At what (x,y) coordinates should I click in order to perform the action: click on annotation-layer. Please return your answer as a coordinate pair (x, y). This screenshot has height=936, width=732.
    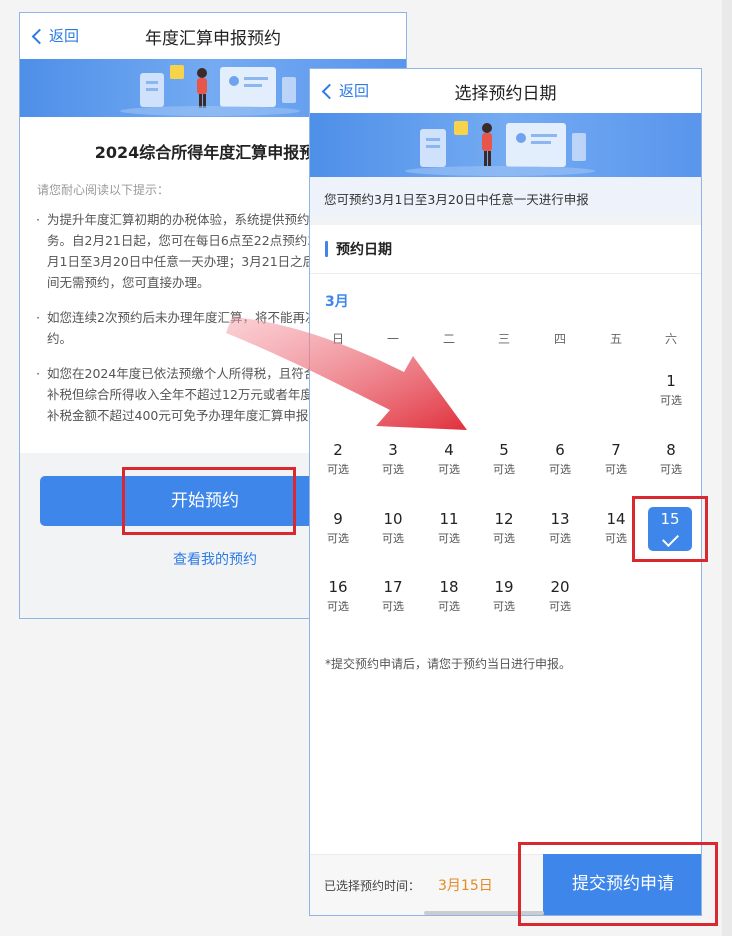
    Looking at the image, I should click on (346, 373).